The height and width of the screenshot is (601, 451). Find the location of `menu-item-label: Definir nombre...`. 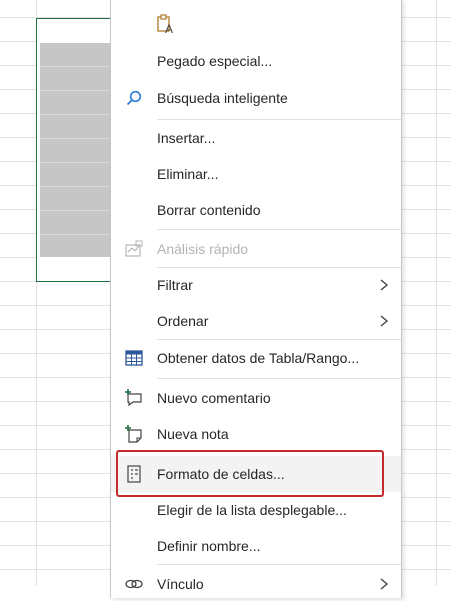

menu-item-label: Definir nombre... is located at coordinates (209, 546).